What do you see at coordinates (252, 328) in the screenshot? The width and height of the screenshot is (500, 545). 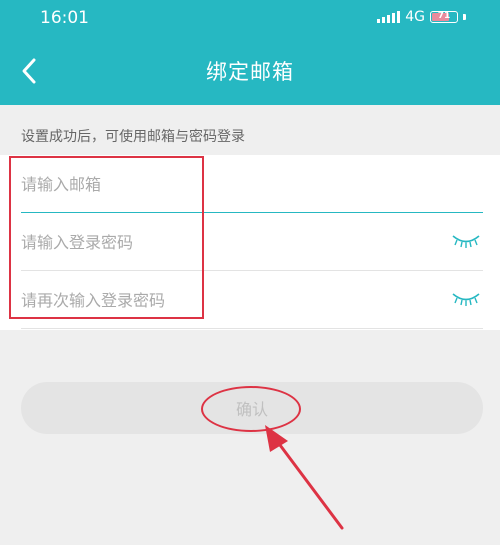 I see `confirm-password-underline` at bounding box center [252, 328].